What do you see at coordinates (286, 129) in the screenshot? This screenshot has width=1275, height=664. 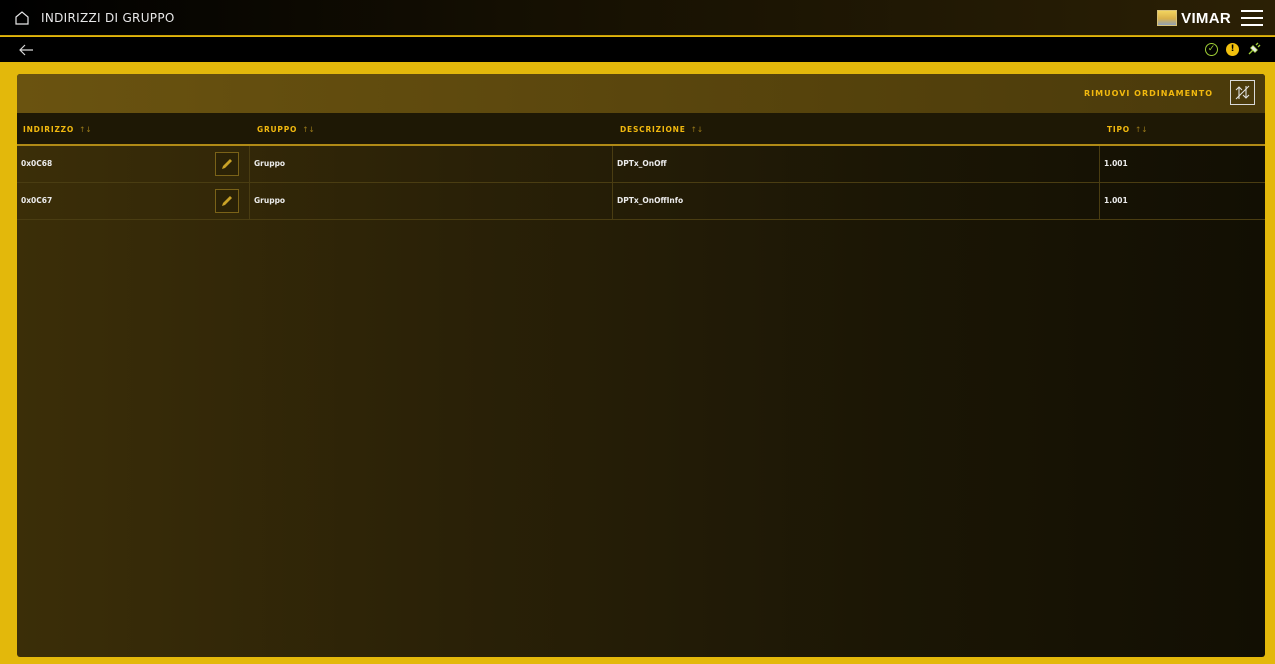 I see `column-header-gruppo: GRUPPO ↑↓` at bounding box center [286, 129].